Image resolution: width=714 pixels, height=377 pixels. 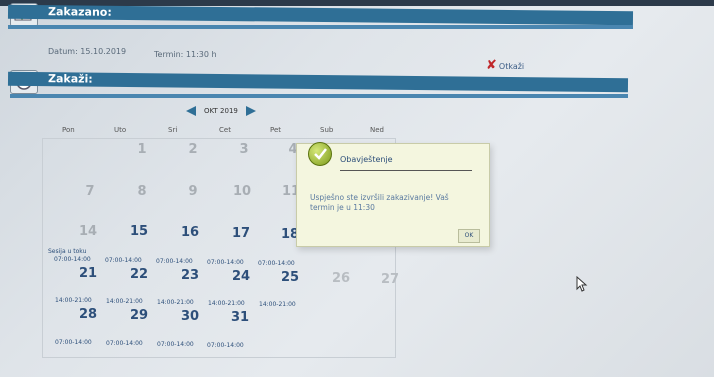 What do you see at coordinates (88, 231) in the screenshot?
I see `calendar-day: 14` at bounding box center [88, 231].